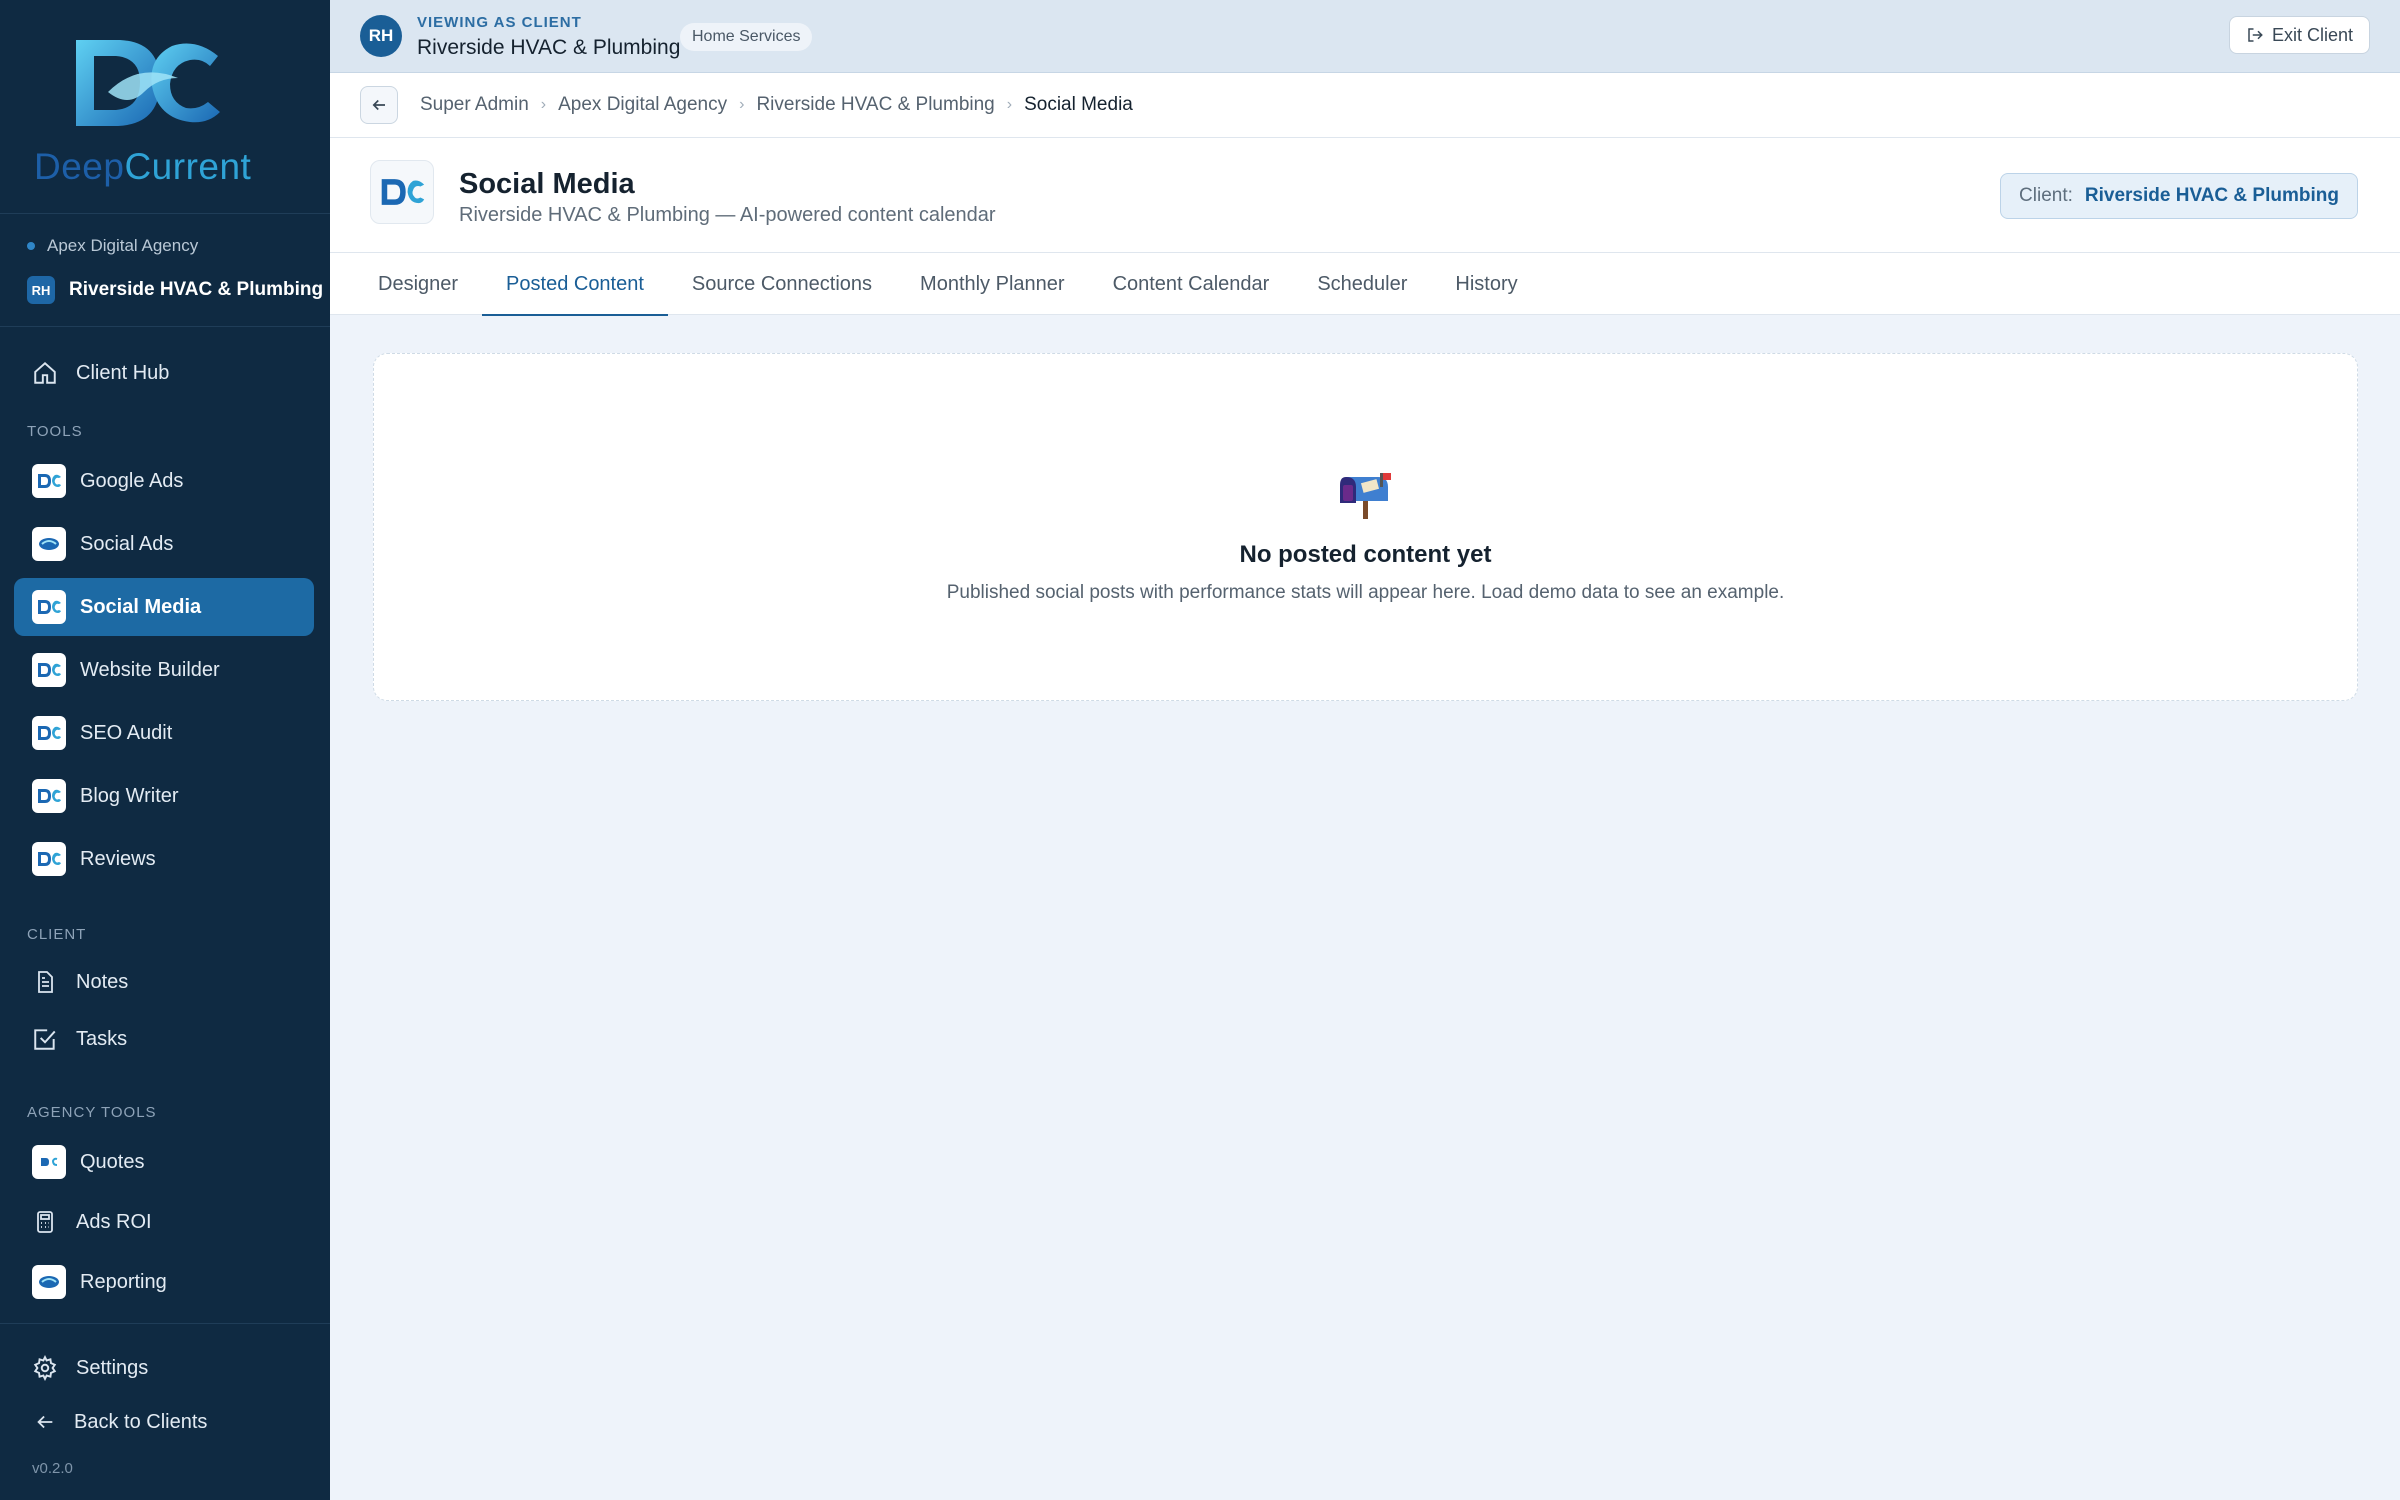 The image size is (2400, 1500). What do you see at coordinates (123, 372) in the screenshot?
I see `sidebar-item-label: Client Hub` at bounding box center [123, 372].